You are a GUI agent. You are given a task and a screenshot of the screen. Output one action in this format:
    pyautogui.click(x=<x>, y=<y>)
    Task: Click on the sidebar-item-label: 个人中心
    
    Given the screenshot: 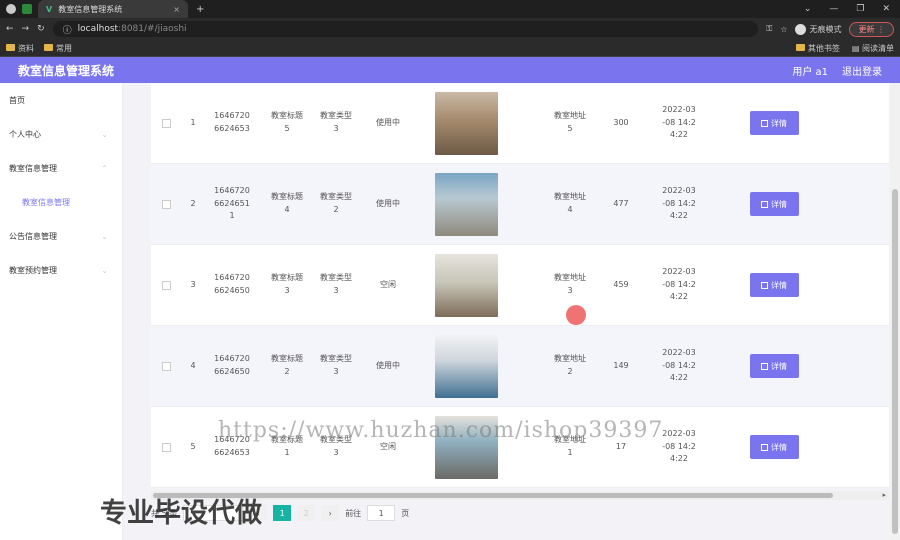 What is the action you would take?
    pyautogui.click(x=25, y=134)
    